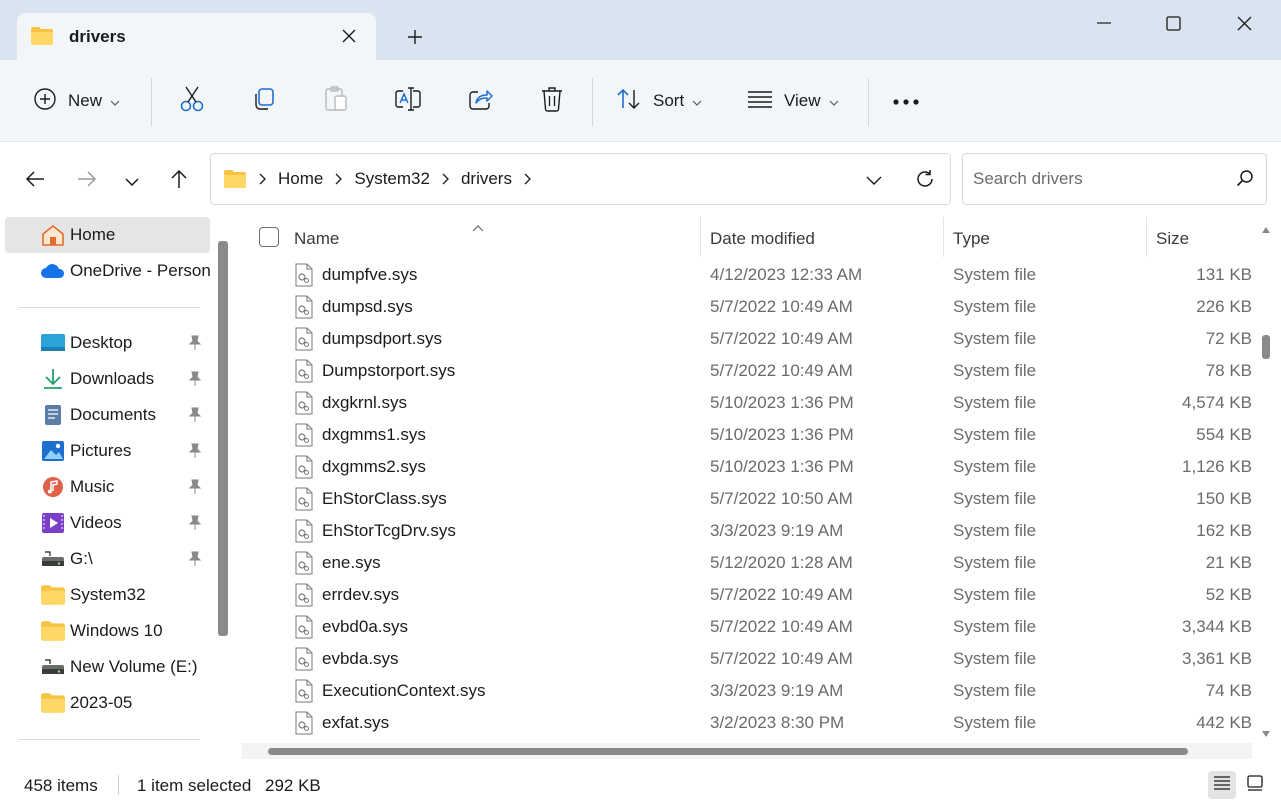 The image size is (1281, 803). Describe the element at coordinates (107, 631) in the screenshot. I see `sidebar-item-windows-10: Windows 10` at that location.